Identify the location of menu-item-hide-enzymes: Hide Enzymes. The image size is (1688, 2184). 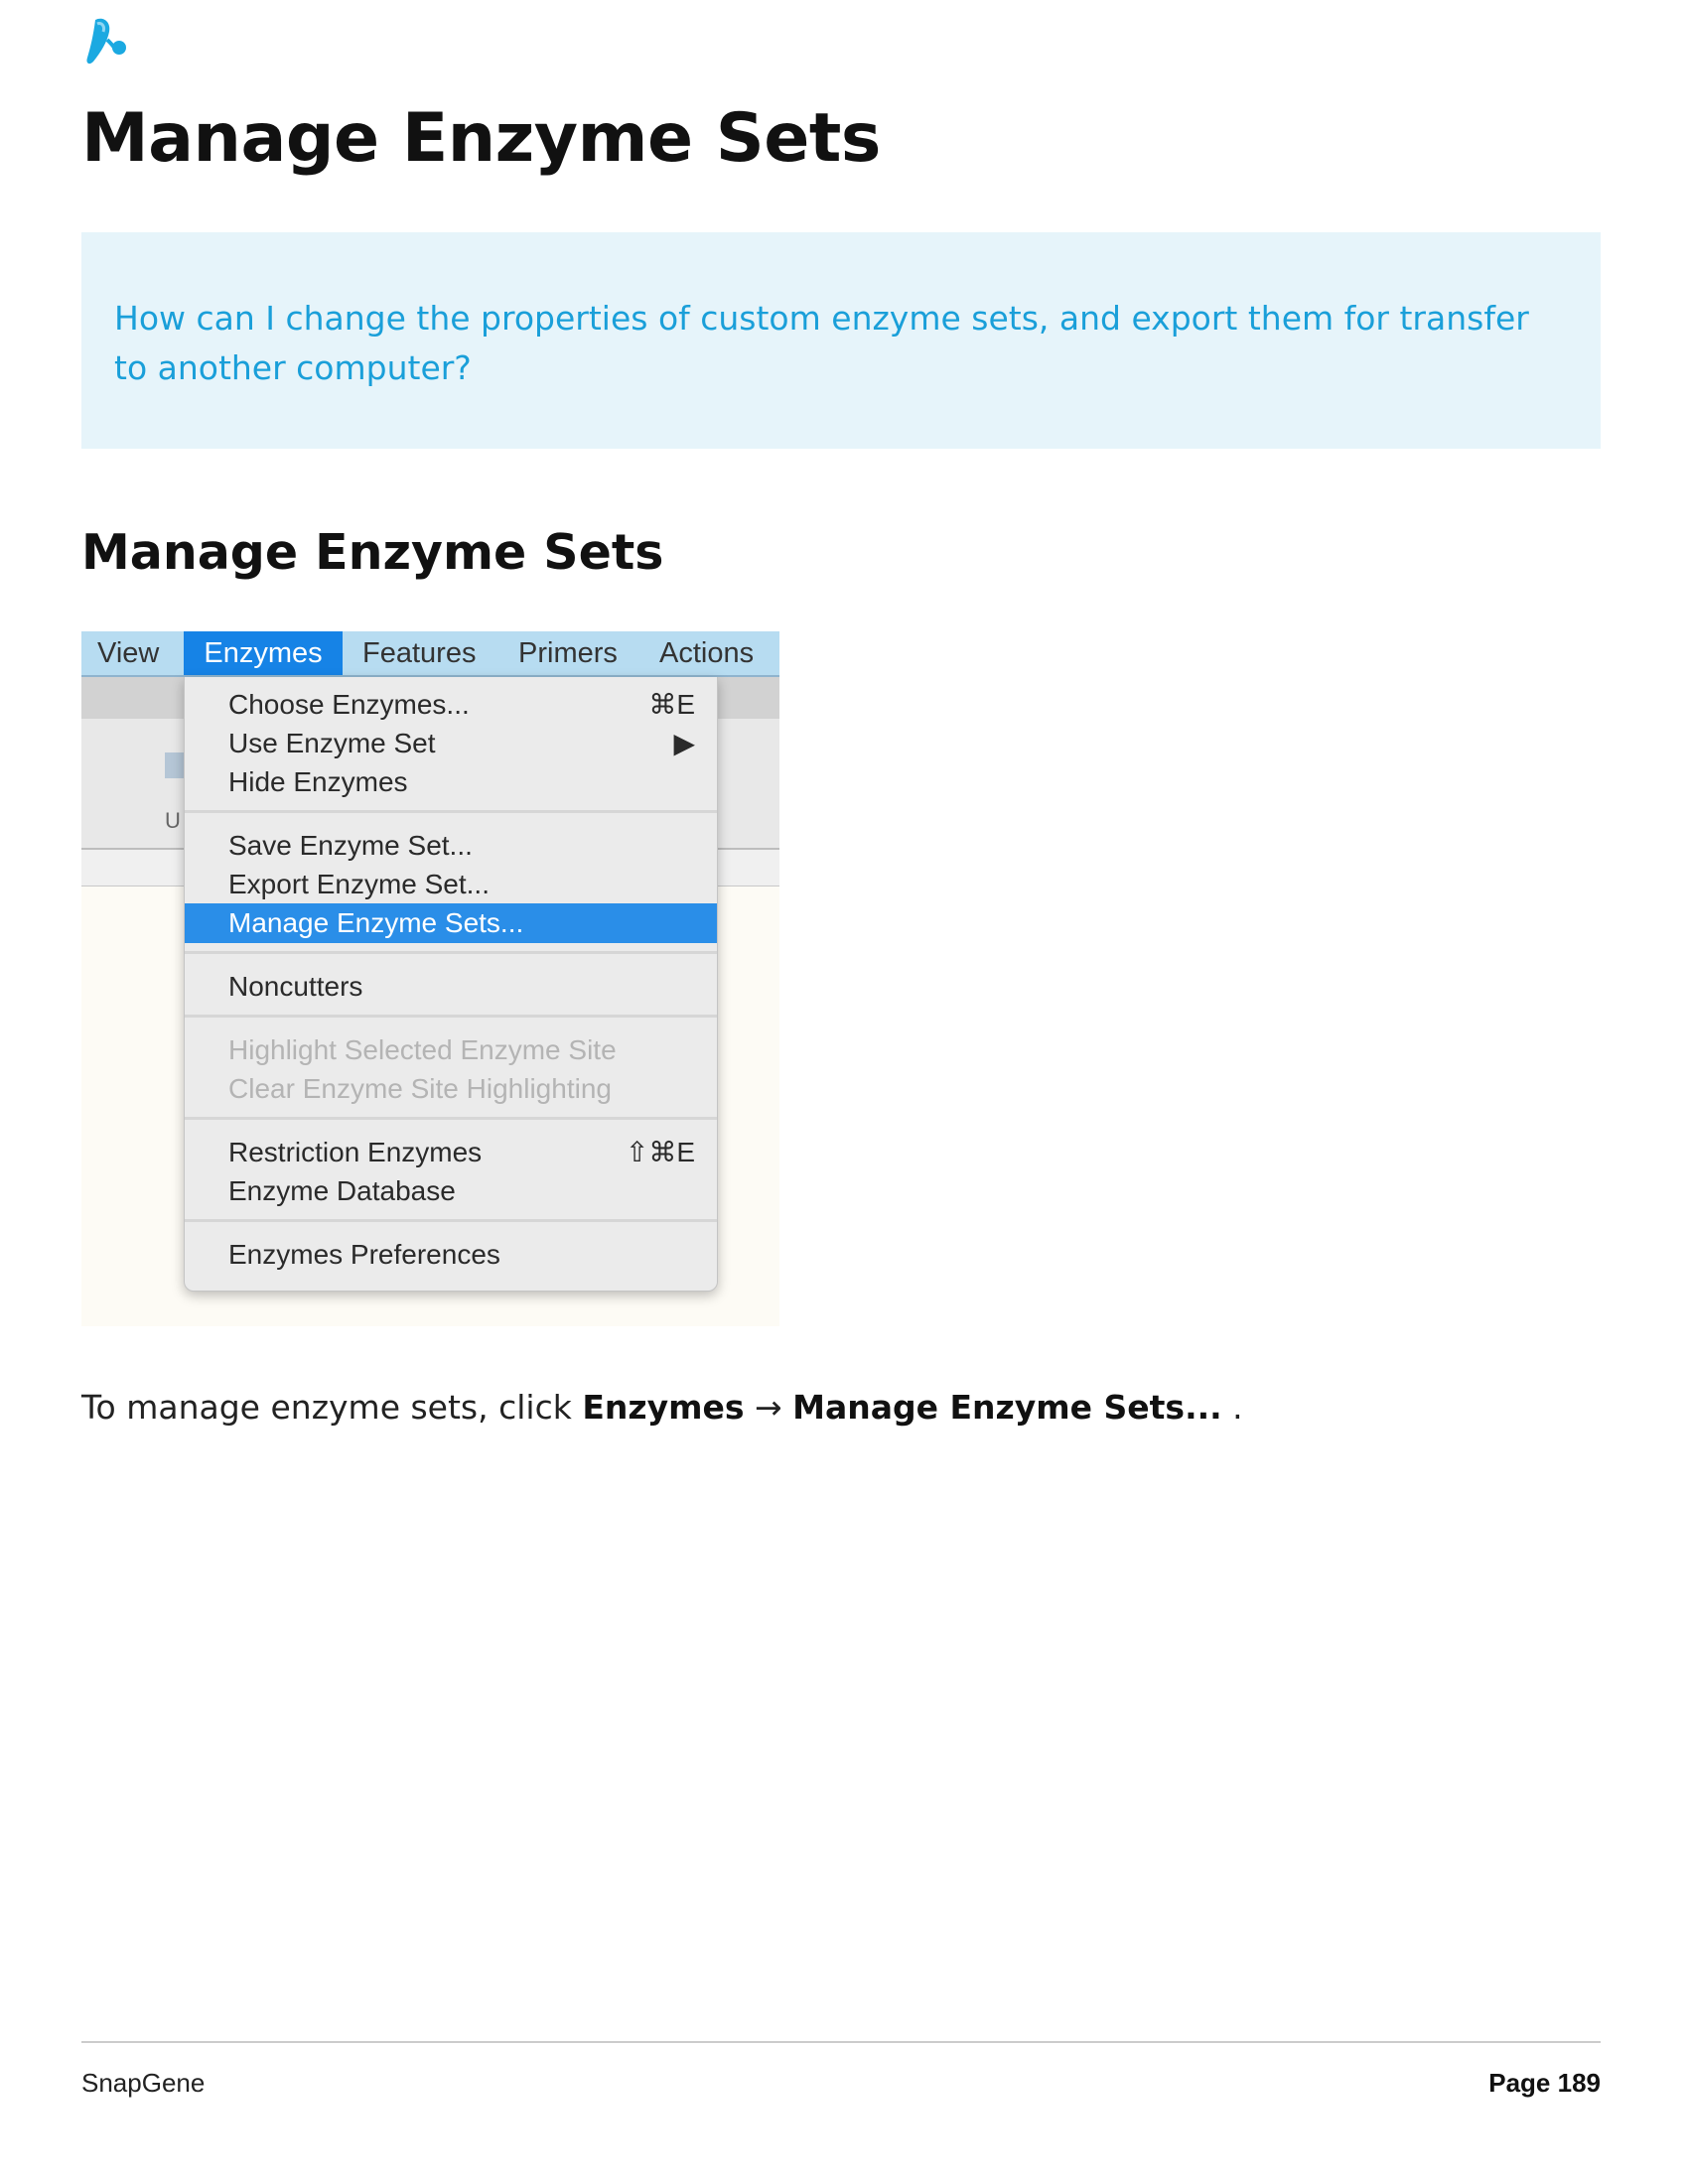
(451, 782).